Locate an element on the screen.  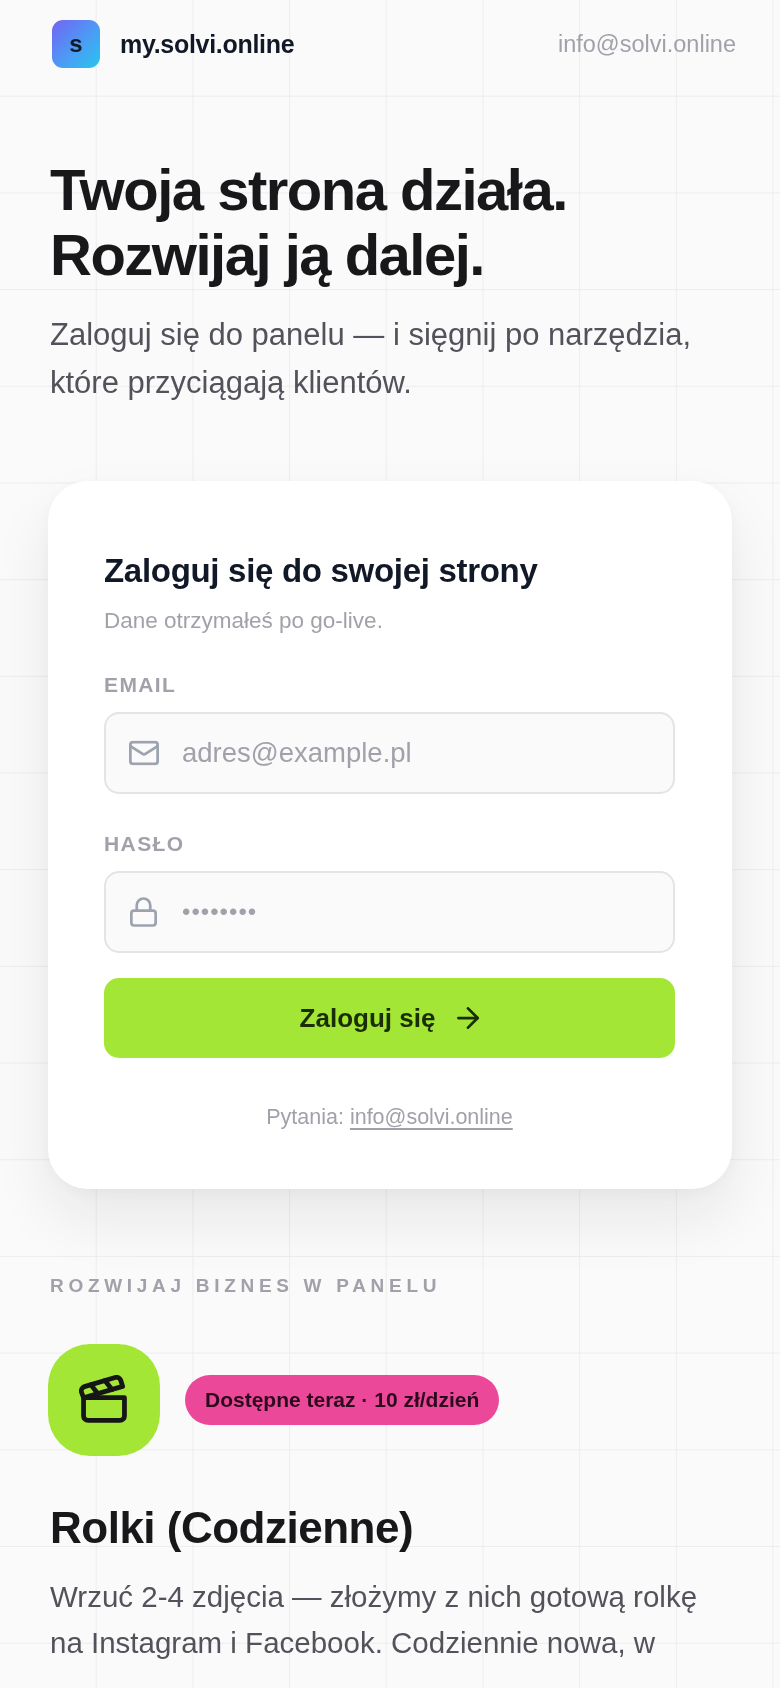
hero-subtitle: Zaloguj się do panelu — i sięgnij po narzędzia, które przyciągają klientów. is located at coordinates (371, 359).